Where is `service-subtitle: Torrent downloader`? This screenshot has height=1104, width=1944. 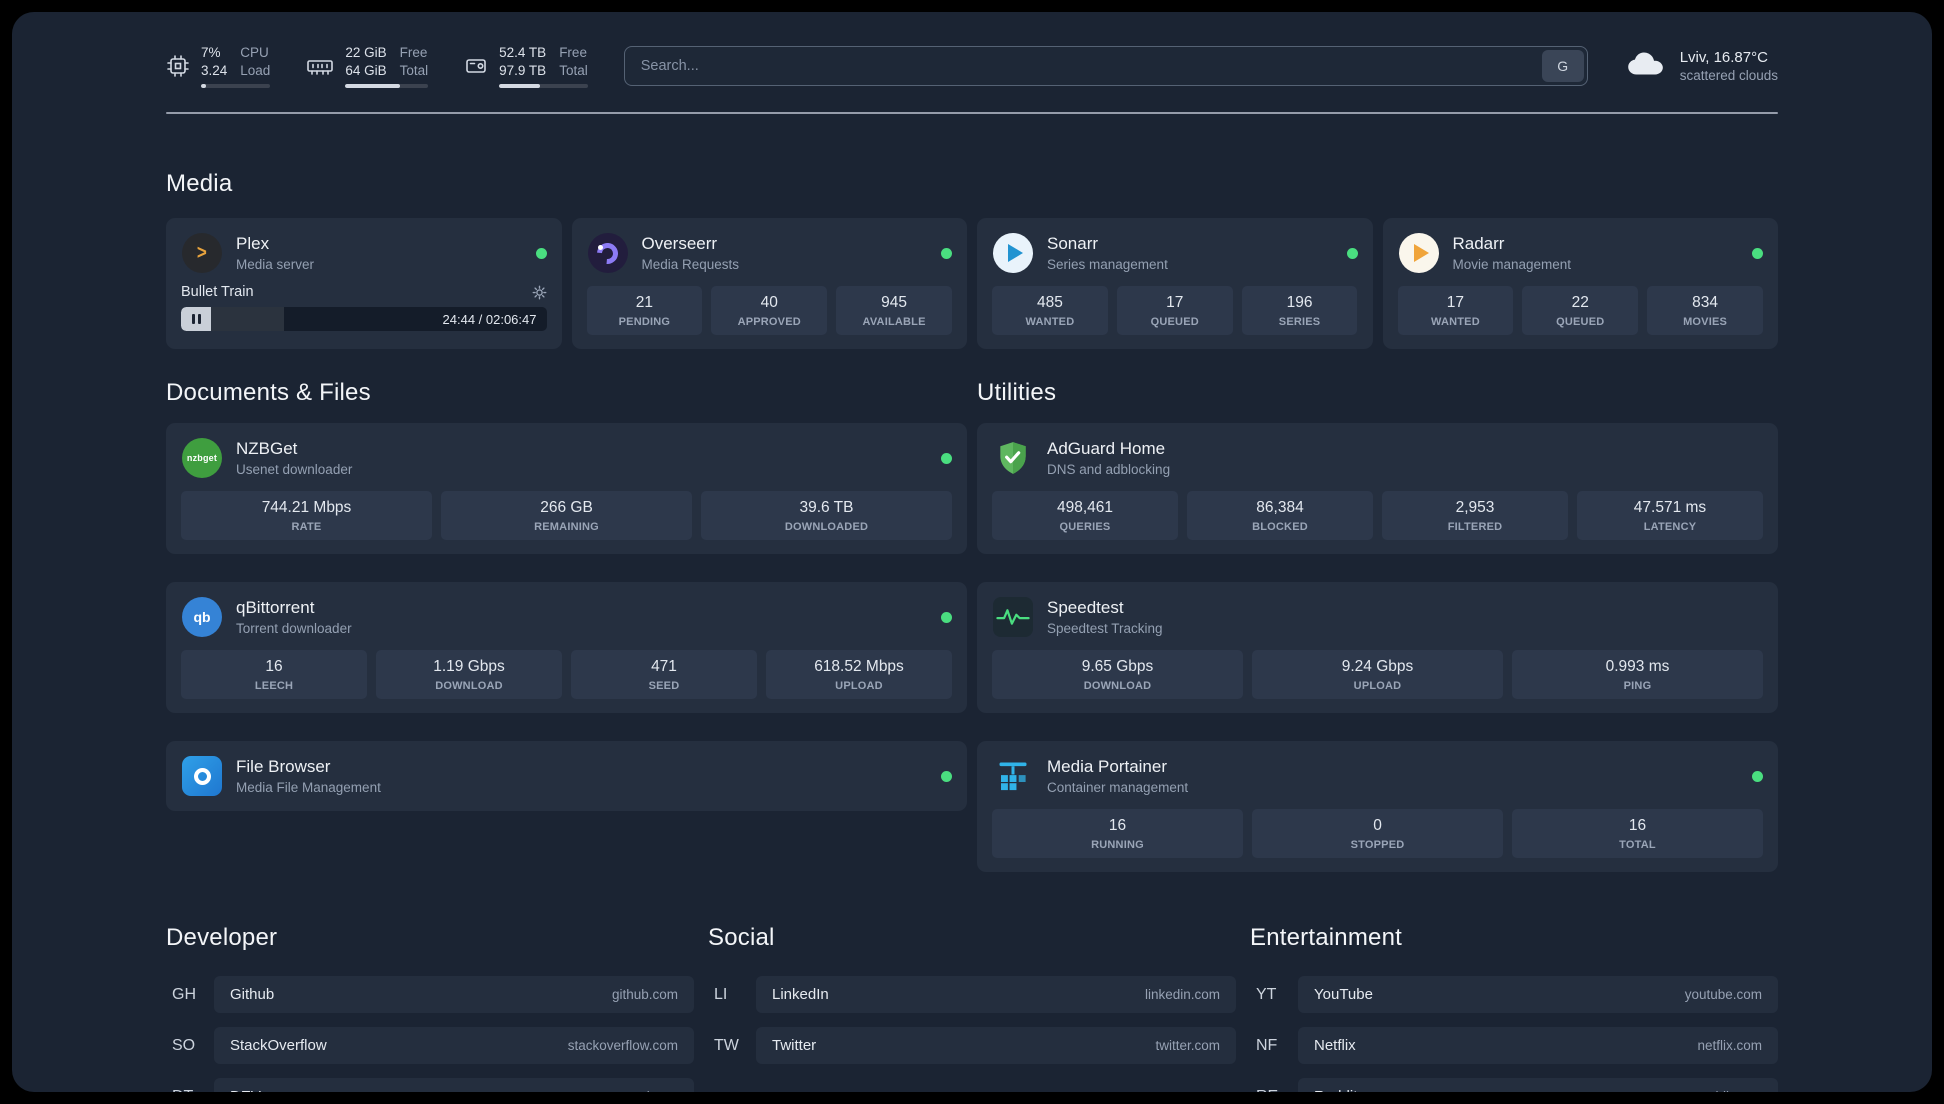 service-subtitle: Torrent downloader is located at coordinates (294, 629).